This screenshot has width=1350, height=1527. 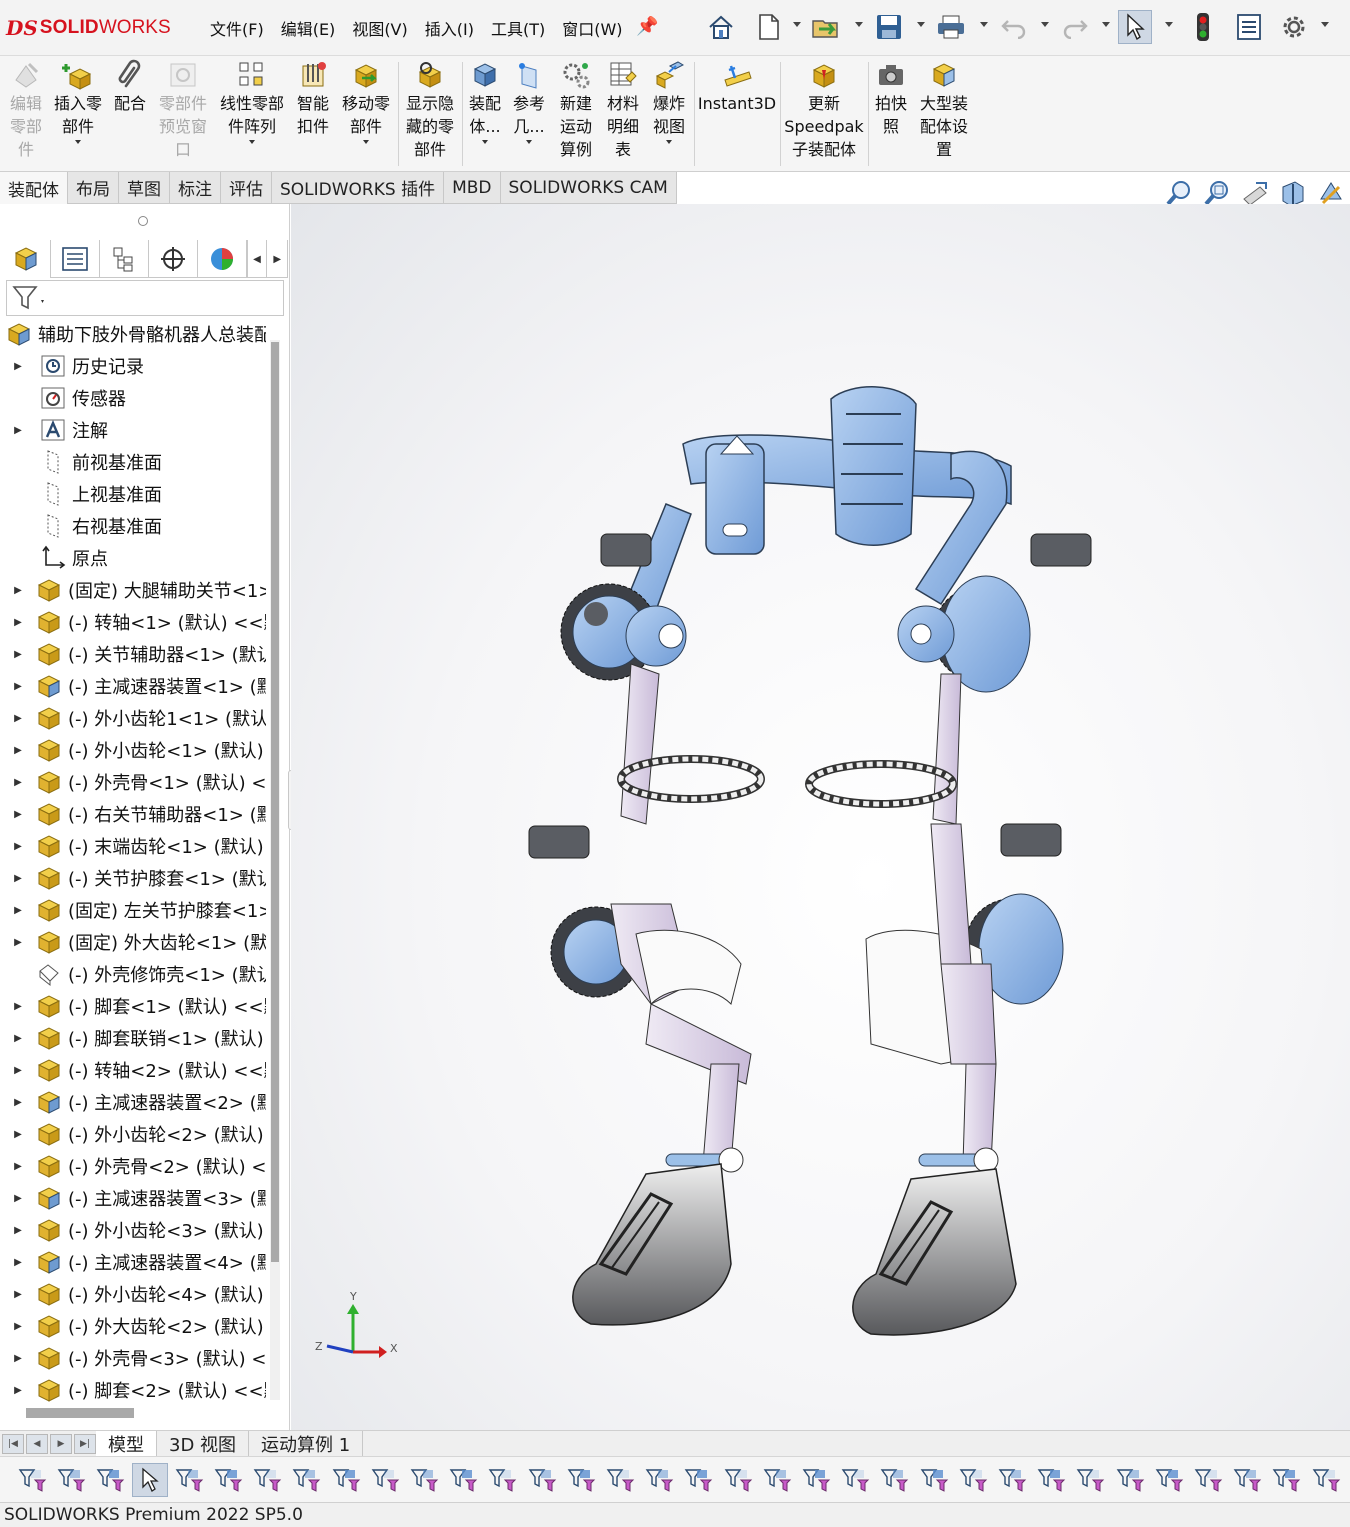 What do you see at coordinates (824, 109) in the screenshot?
I see `update-speedpak-button: 更新 Speedpak 子装配体` at bounding box center [824, 109].